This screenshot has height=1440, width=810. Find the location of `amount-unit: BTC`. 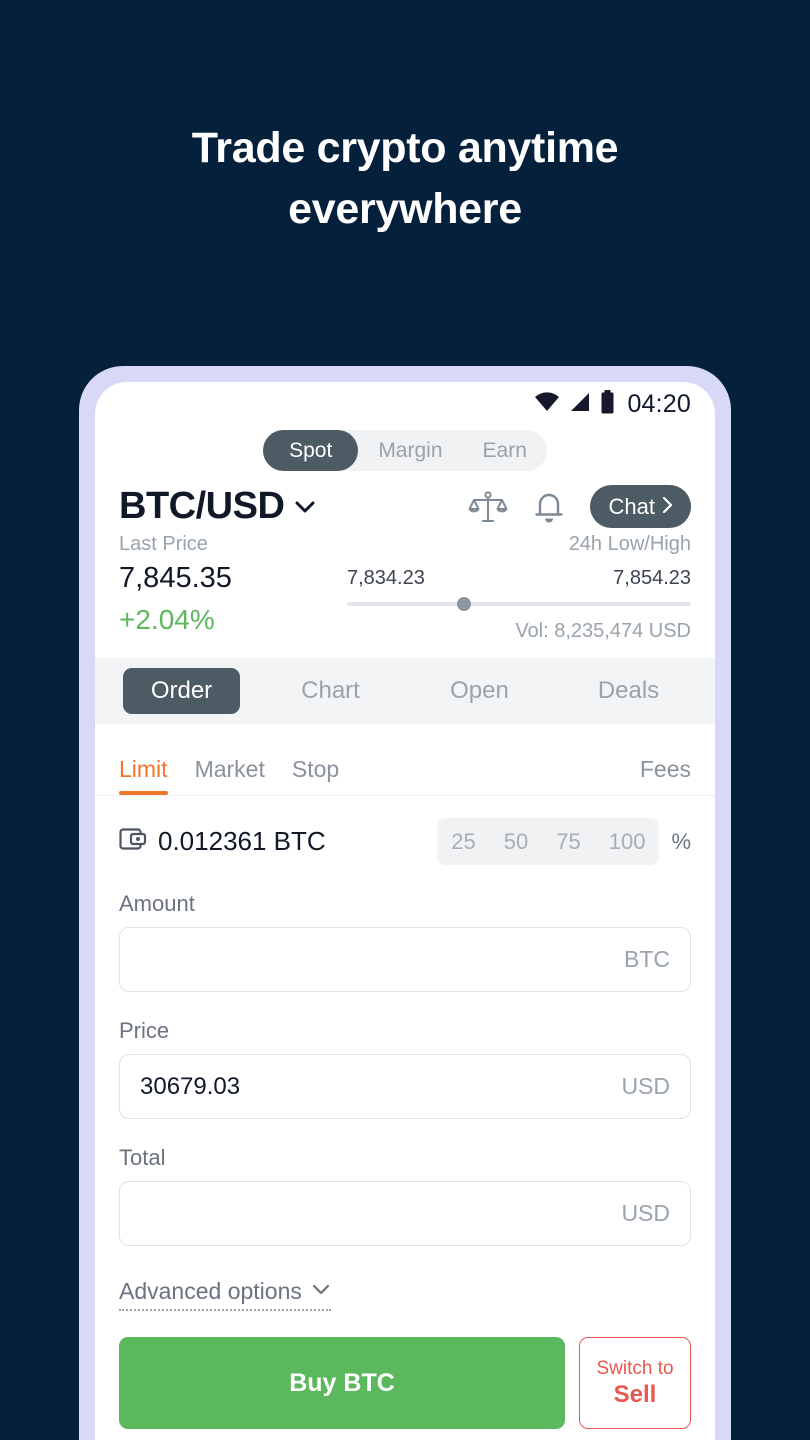

amount-unit: BTC is located at coordinates (647, 959).